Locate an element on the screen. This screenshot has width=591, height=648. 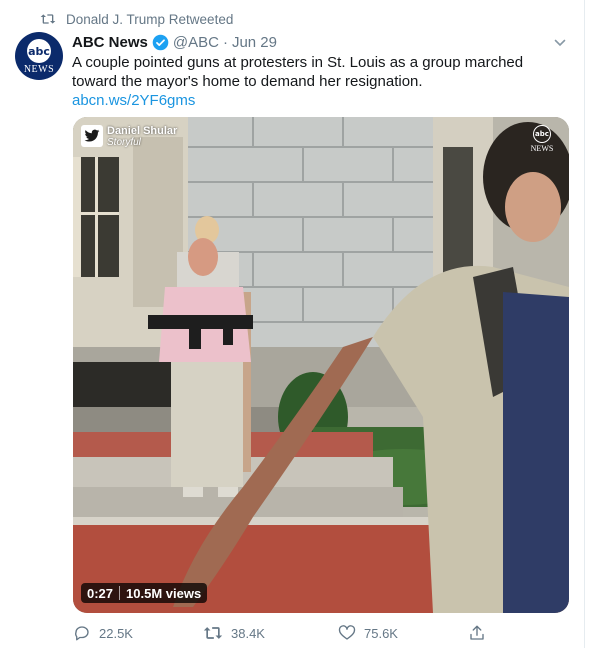
tweet-actions: 22.5K 38.4K 75.6K is located at coordinates (283, 633).